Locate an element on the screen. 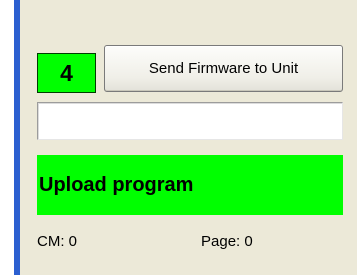 The image size is (357, 275). send-firmware-button: Send Firmware to Unit is located at coordinates (223, 68).